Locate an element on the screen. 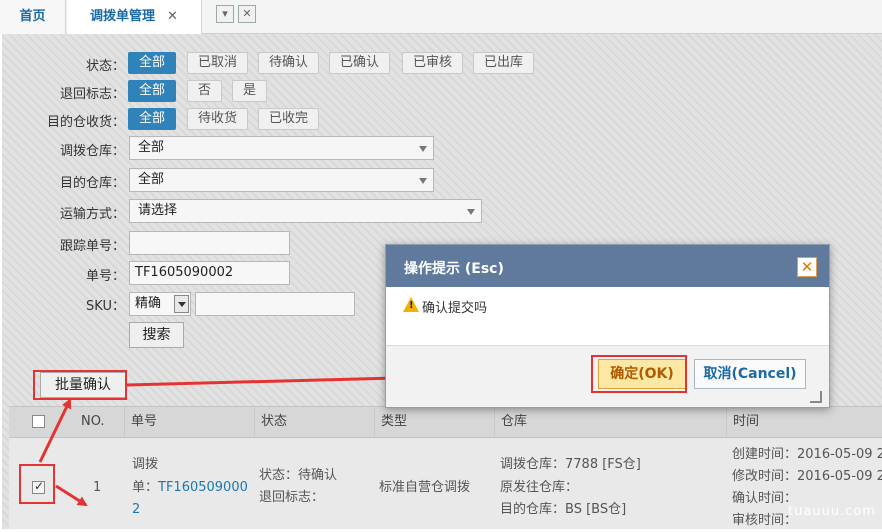  dialog-header: 操作提示 (Esc) ✕ is located at coordinates (607, 266).